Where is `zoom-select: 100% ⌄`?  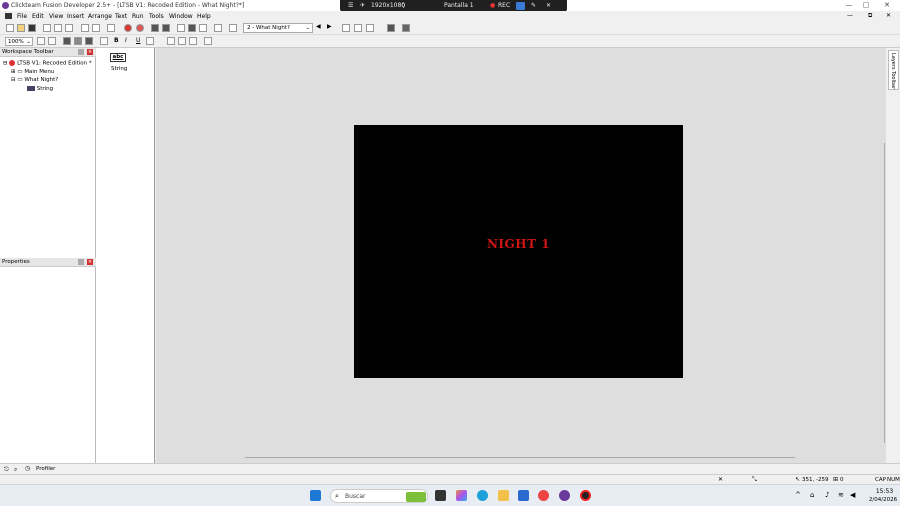 zoom-select: 100% ⌄ is located at coordinates (19, 41).